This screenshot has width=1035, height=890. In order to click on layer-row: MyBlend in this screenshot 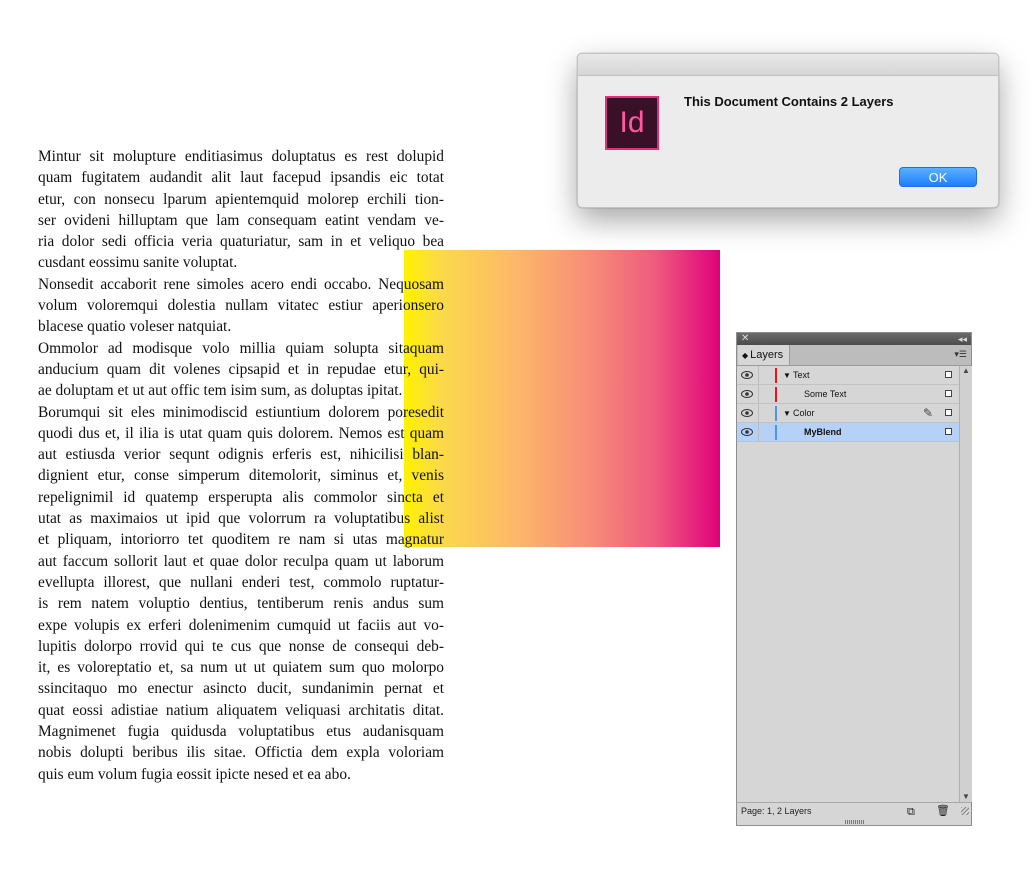, I will do `click(848, 432)`.